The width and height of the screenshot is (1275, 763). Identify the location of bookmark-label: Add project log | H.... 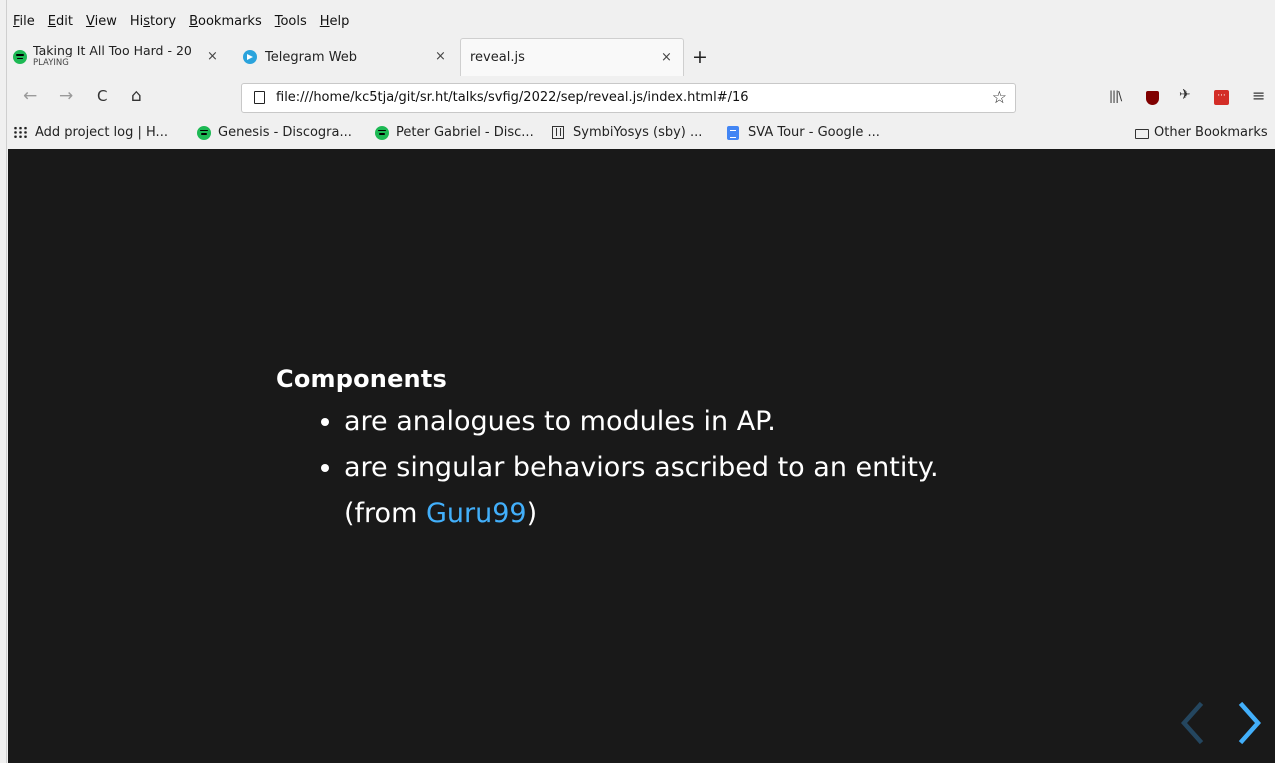
(101, 132).